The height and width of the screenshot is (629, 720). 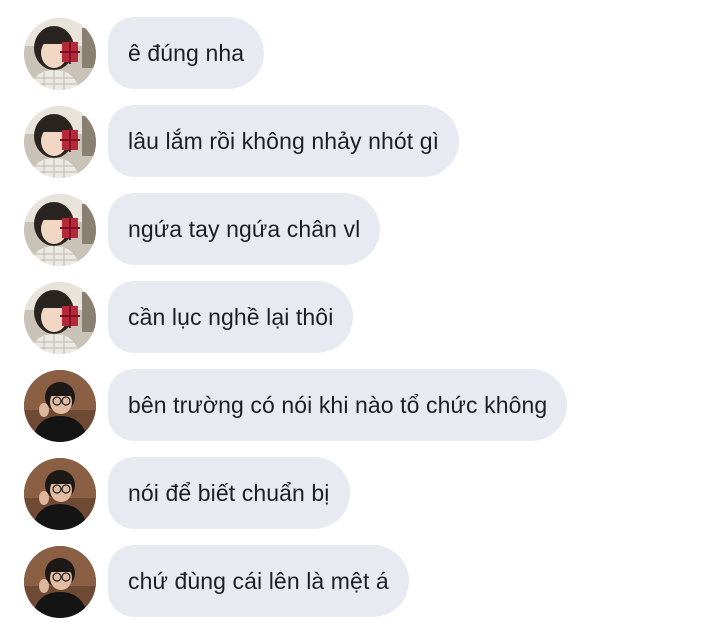 I want to click on message-row: lâu lắm rồi không nhảy nhót gì, so click(x=360, y=142).